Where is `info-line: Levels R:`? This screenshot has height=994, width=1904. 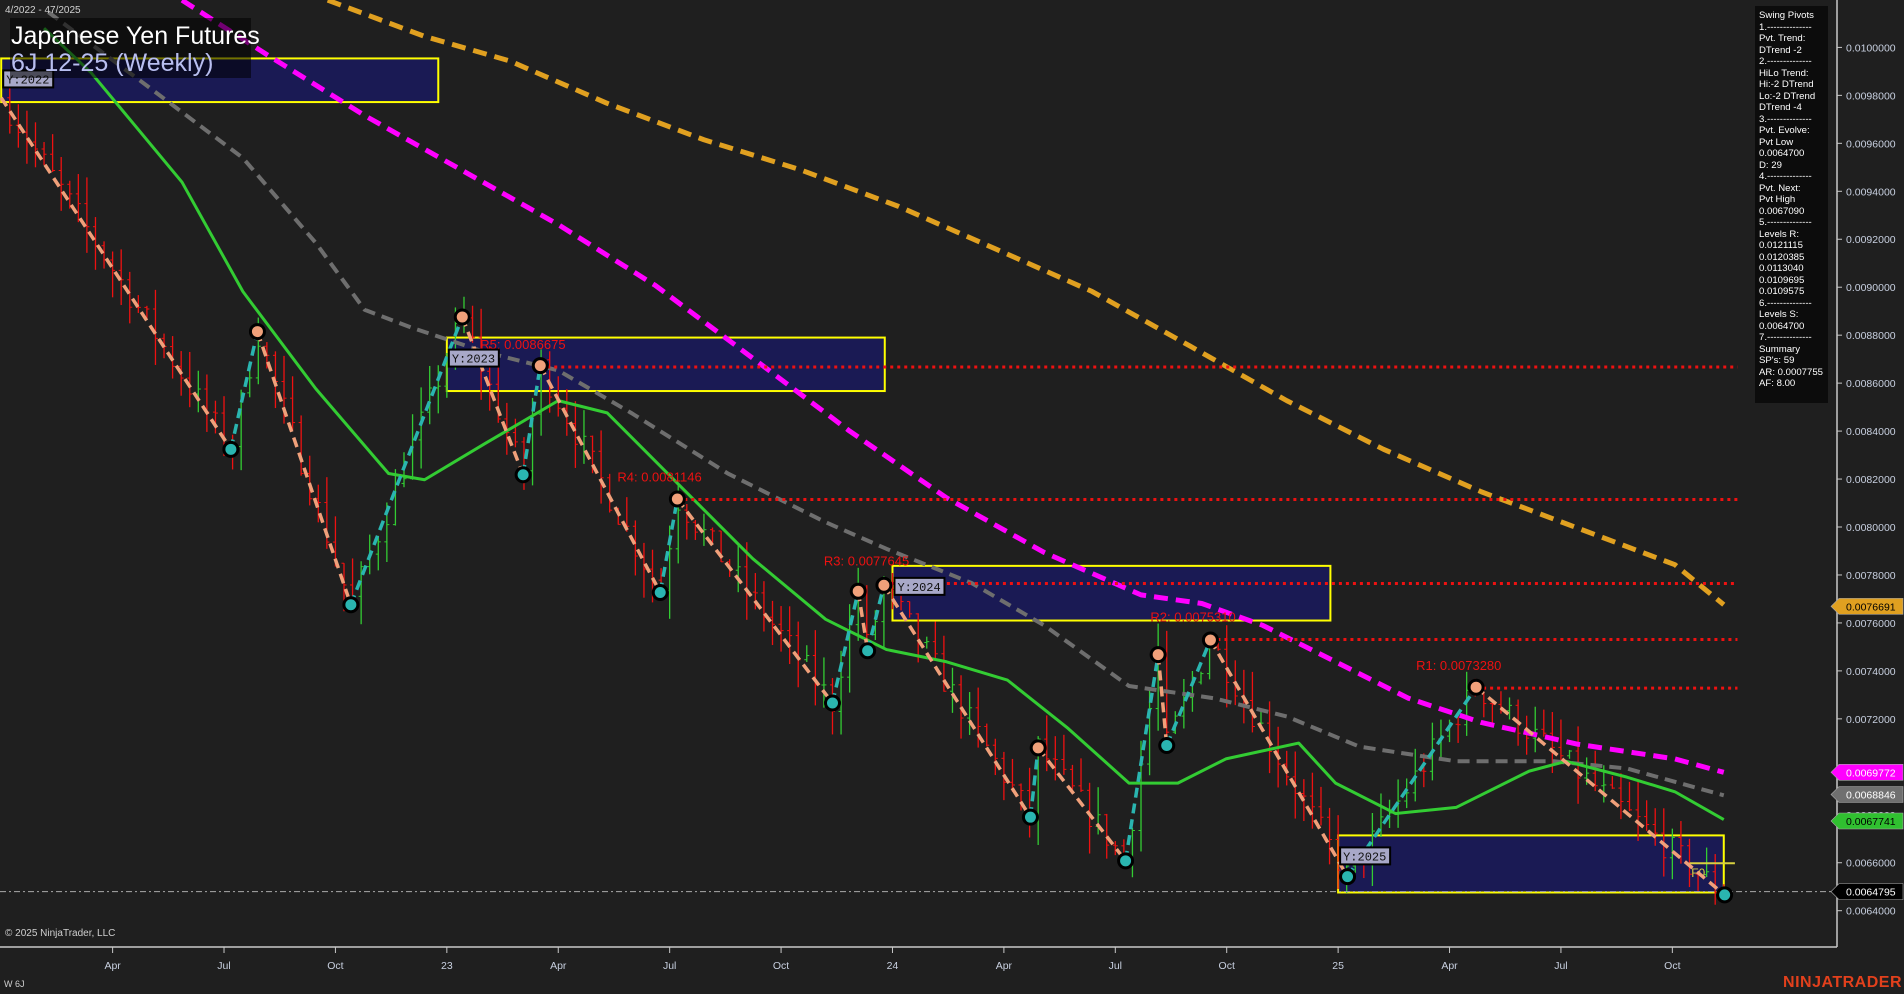 info-line: Levels R: is located at coordinates (1779, 234).